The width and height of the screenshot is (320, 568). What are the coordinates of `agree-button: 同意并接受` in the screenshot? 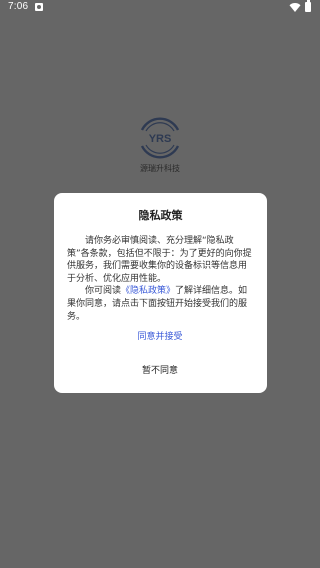 It's located at (160, 335).